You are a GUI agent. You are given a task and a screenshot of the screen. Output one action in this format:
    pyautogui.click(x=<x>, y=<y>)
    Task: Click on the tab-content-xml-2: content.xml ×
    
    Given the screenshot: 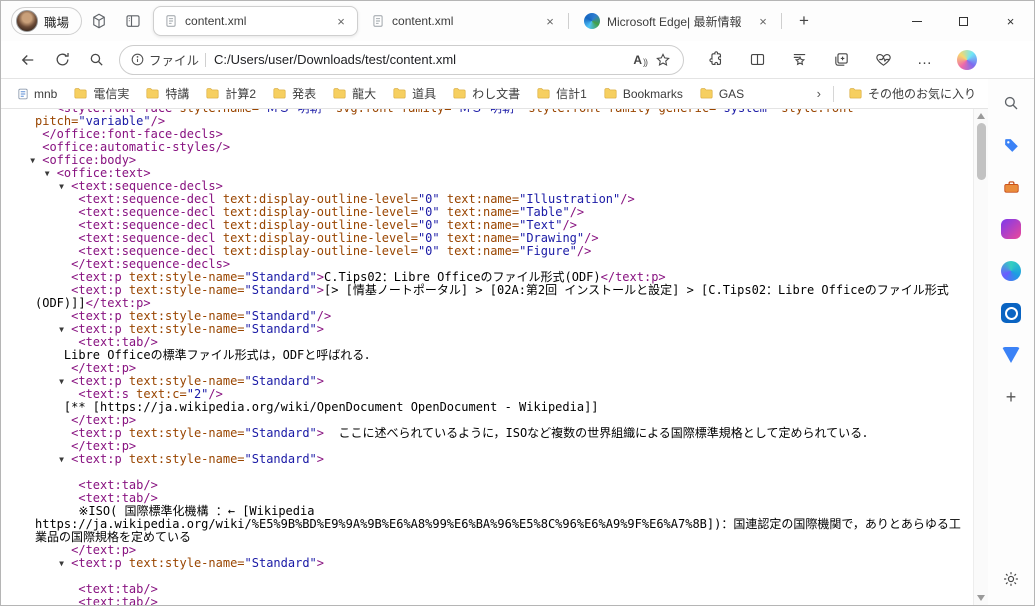 What is the action you would take?
    pyautogui.click(x=463, y=21)
    